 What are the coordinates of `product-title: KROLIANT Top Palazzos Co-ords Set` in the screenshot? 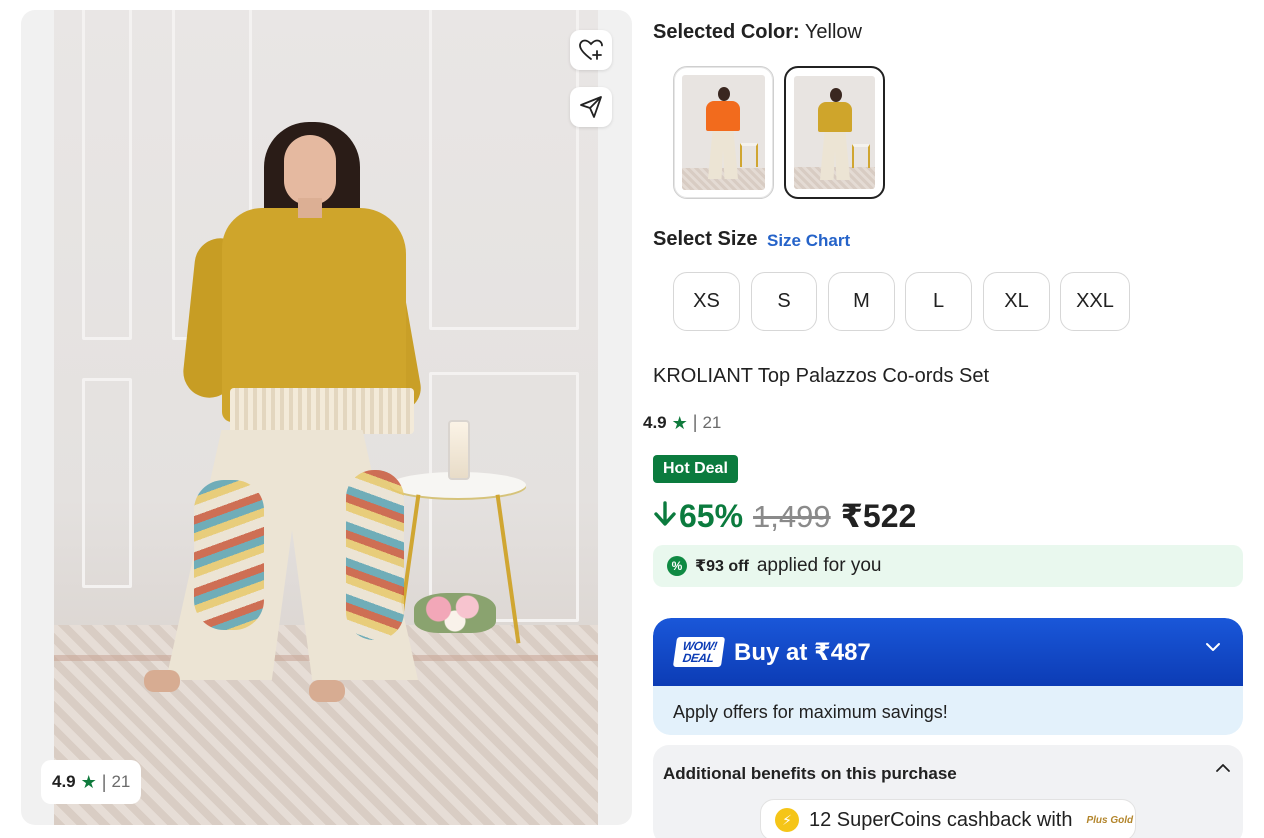 It's located at (821, 376).